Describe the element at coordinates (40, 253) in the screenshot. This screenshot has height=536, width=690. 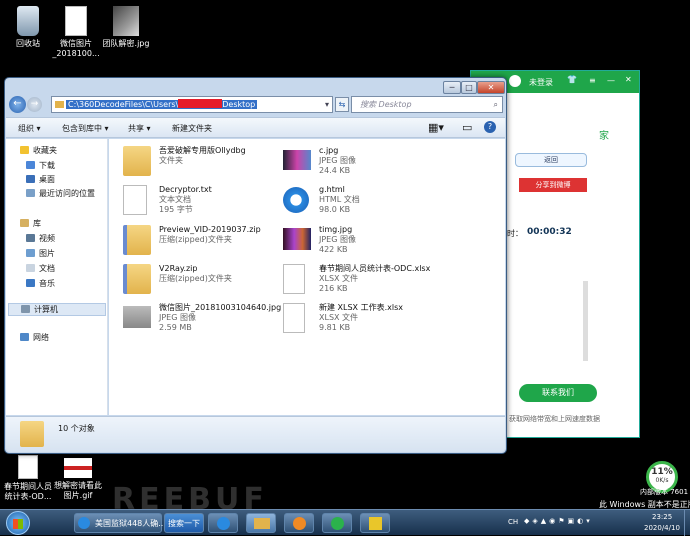
I see `nav-pictures: 图片` at that location.